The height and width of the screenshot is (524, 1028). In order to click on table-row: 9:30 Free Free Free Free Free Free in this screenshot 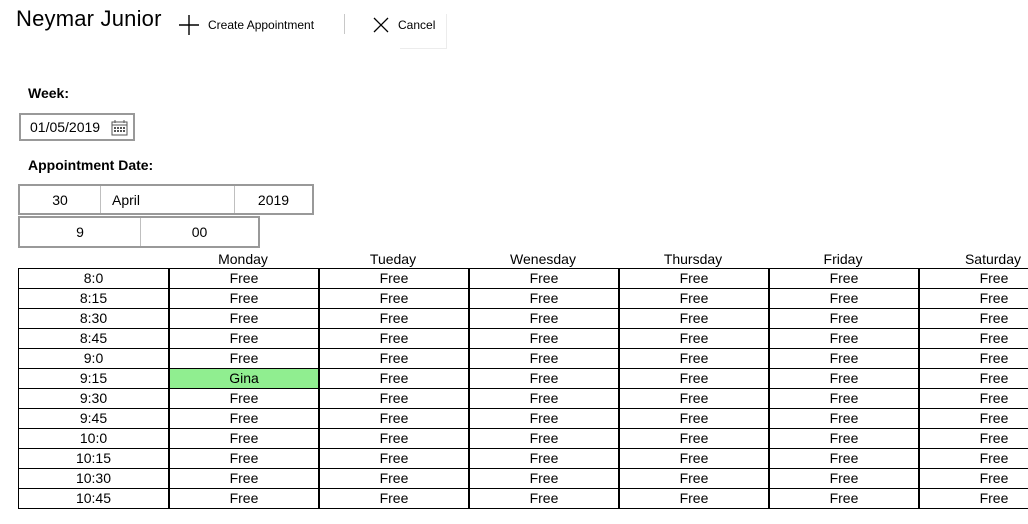, I will do `click(523, 399)`.